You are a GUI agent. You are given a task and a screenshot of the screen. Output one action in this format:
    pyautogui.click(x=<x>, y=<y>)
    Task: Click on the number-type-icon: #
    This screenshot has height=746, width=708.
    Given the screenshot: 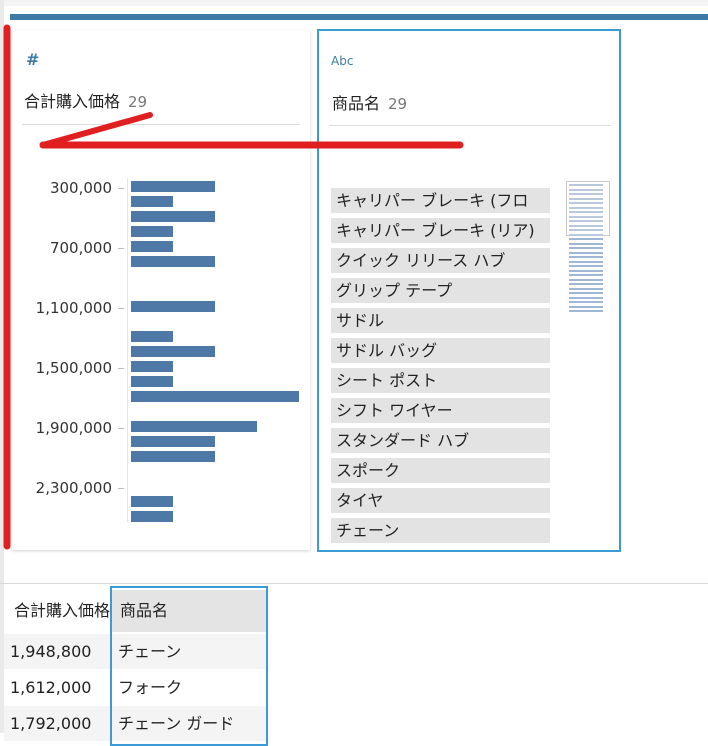 What is the action you would take?
    pyautogui.click(x=33, y=59)
    